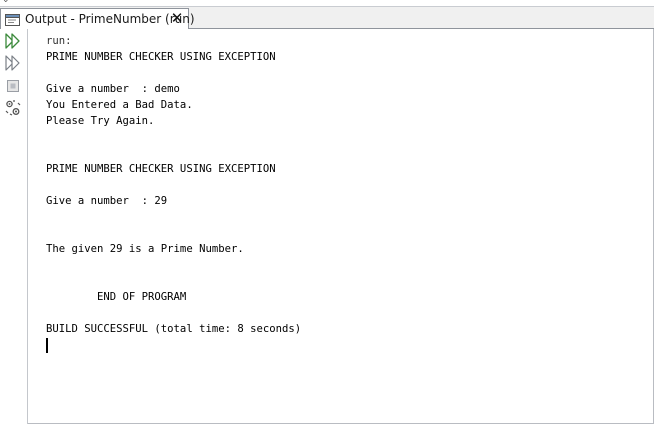 This screenshot has height=424, width=654. I want to click on stop-icon, so click(13, 86).